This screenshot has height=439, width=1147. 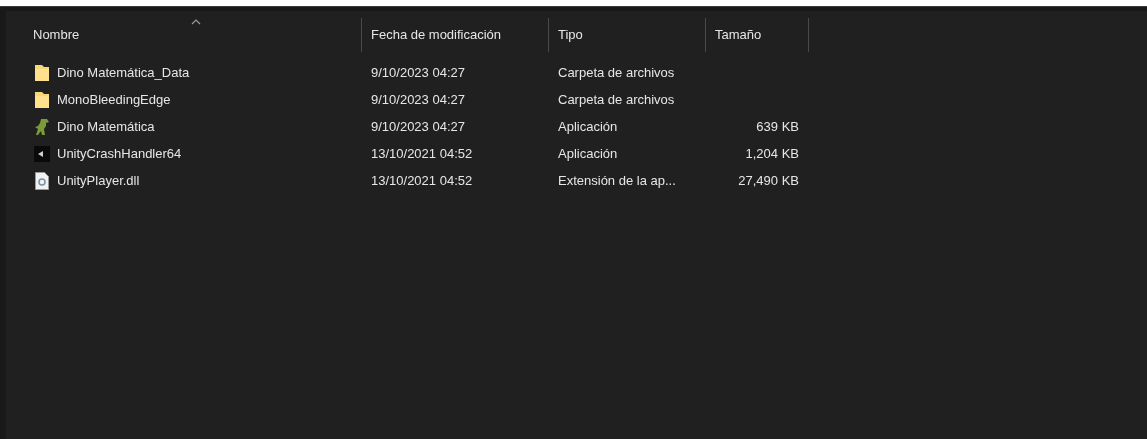 I want to click on file-name: UnityCrashHandler64, so click(x=119, y=153).